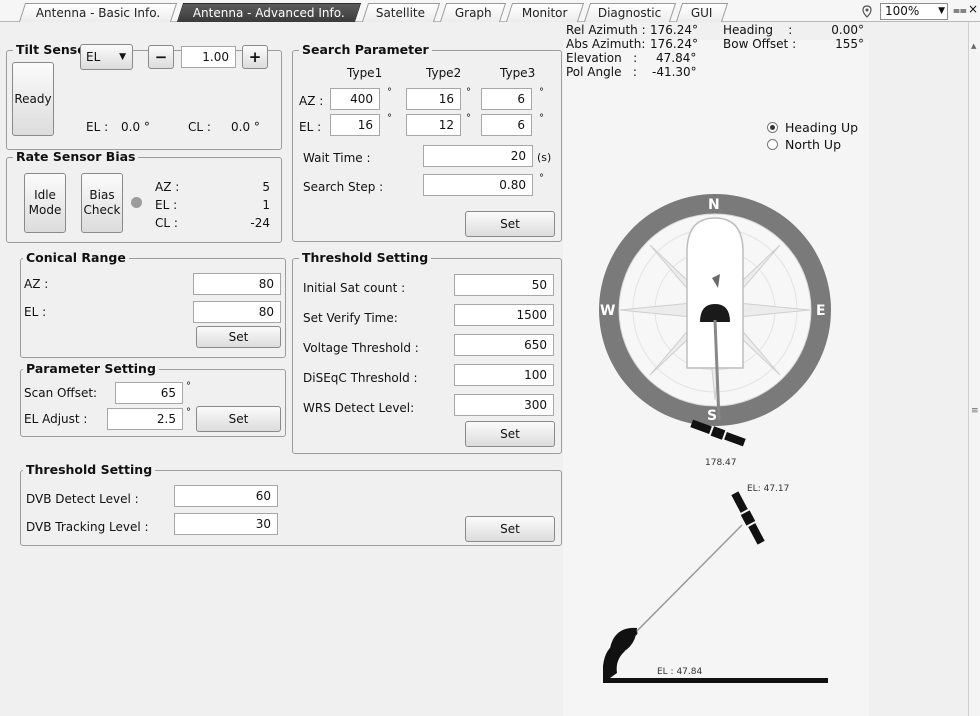 The height and width of the screenshot is (716, 980). What do you see at coordinates (144, 96) in the screenshot?
I see `tilt-sensor-bias-group: Tilt Sensor Bias Ready` at bounding box center [144, 96].